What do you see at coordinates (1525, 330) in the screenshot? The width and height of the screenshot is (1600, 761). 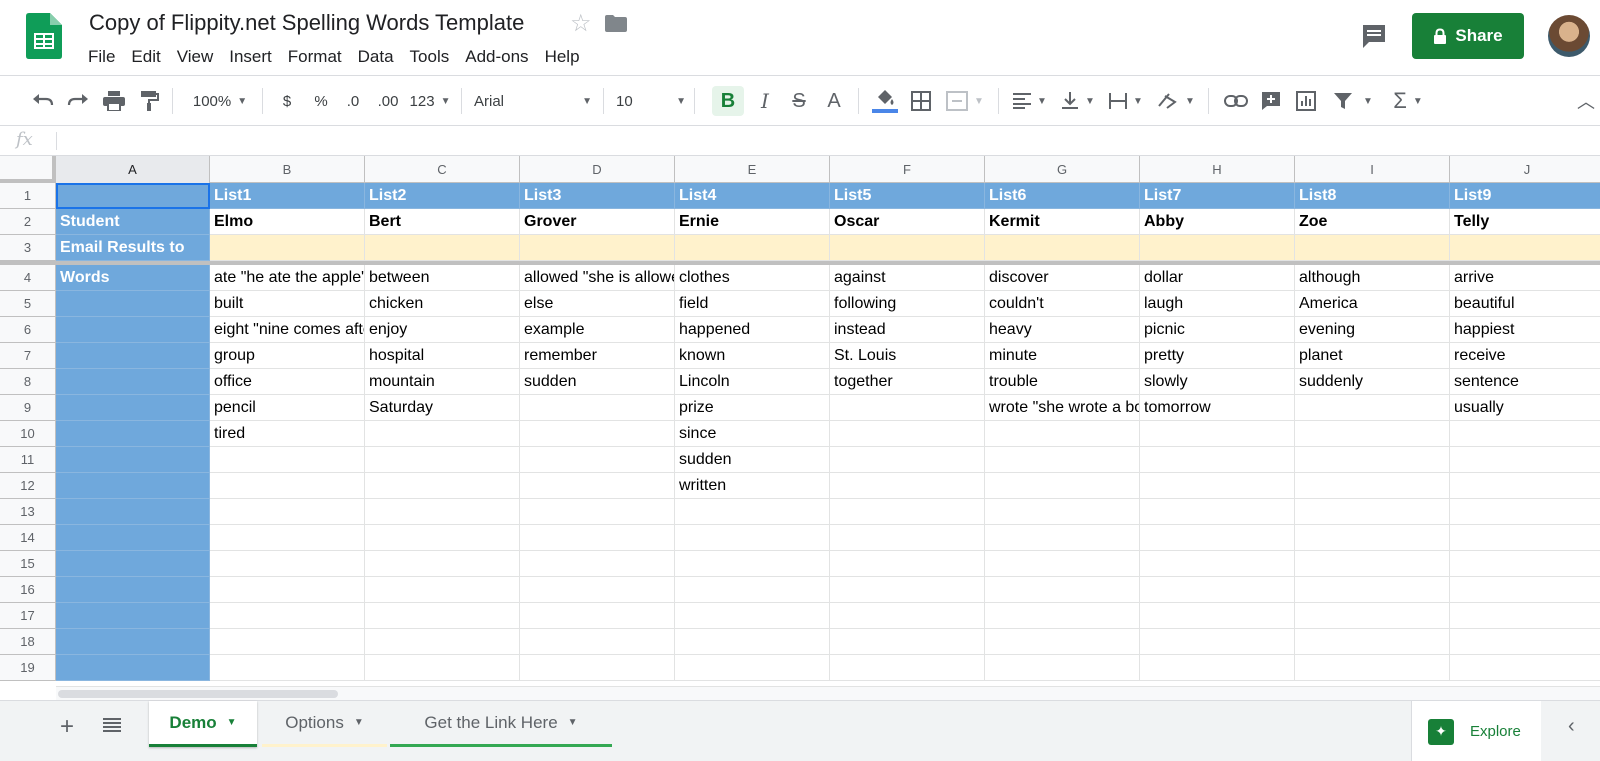 I see `cell-j6: happiest` at bounding box center [1525, 330].